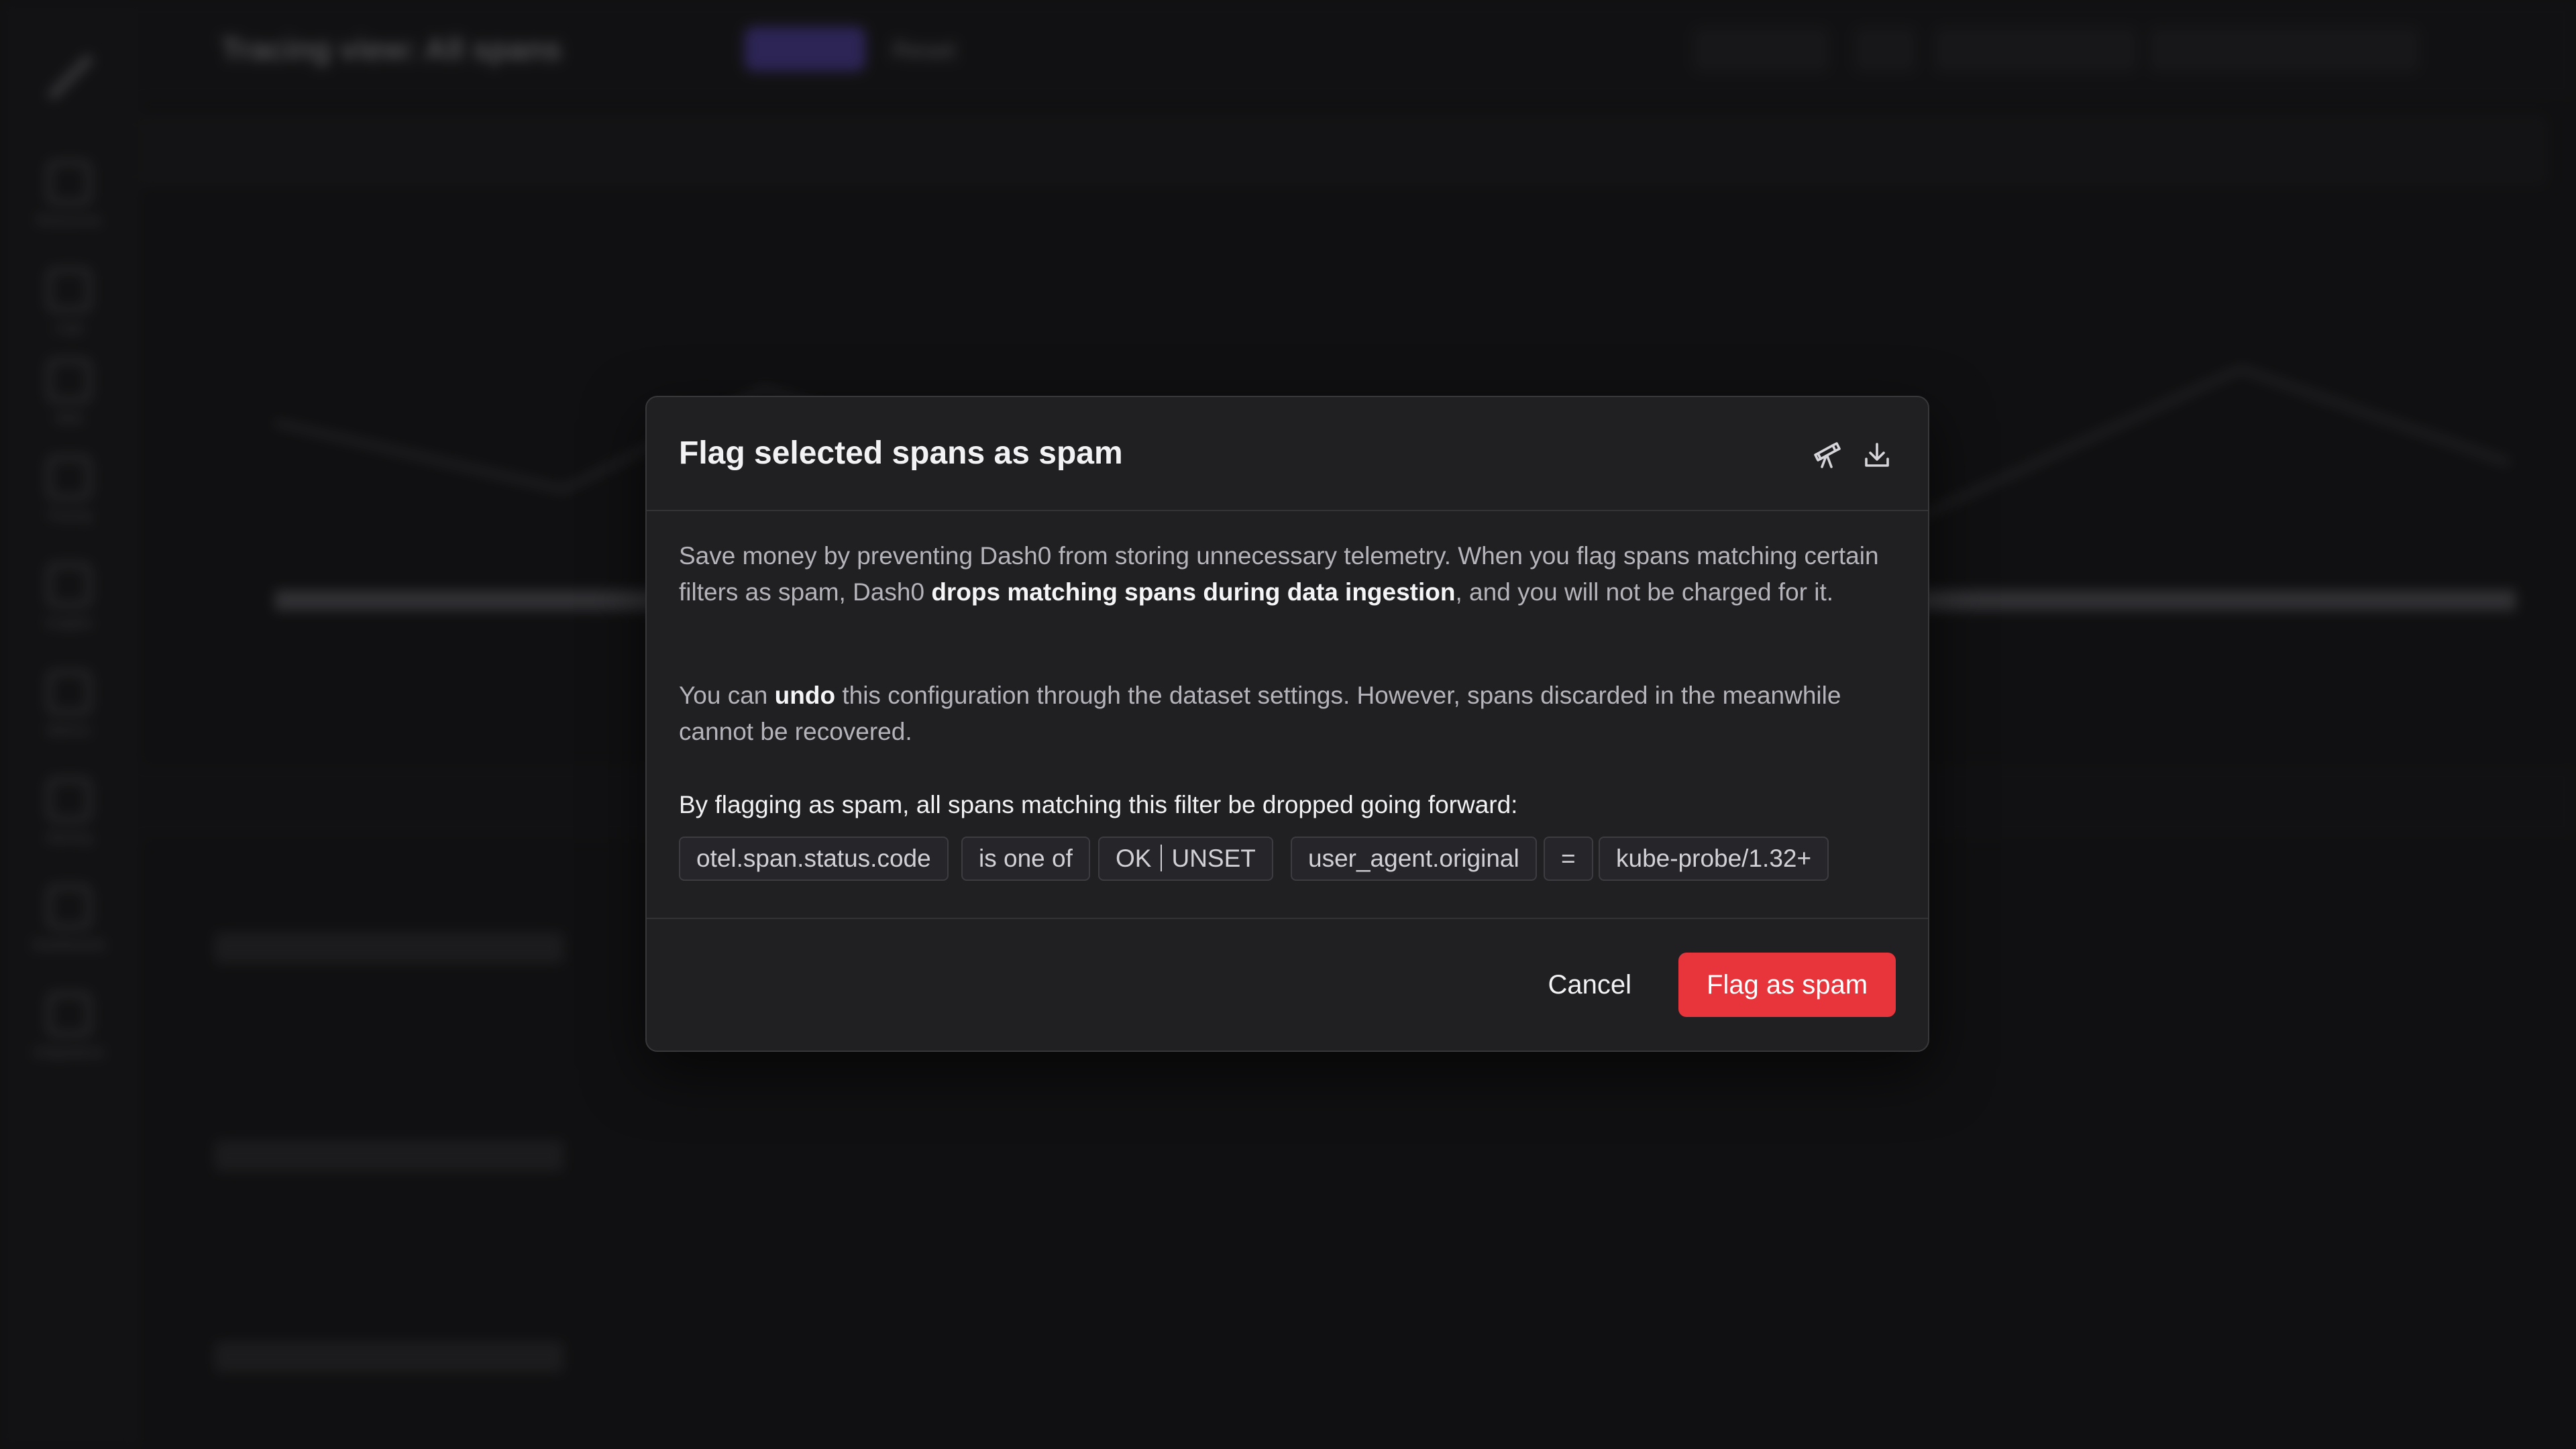  I want to click on cancel-button: Cancel, so click(1589, 985).